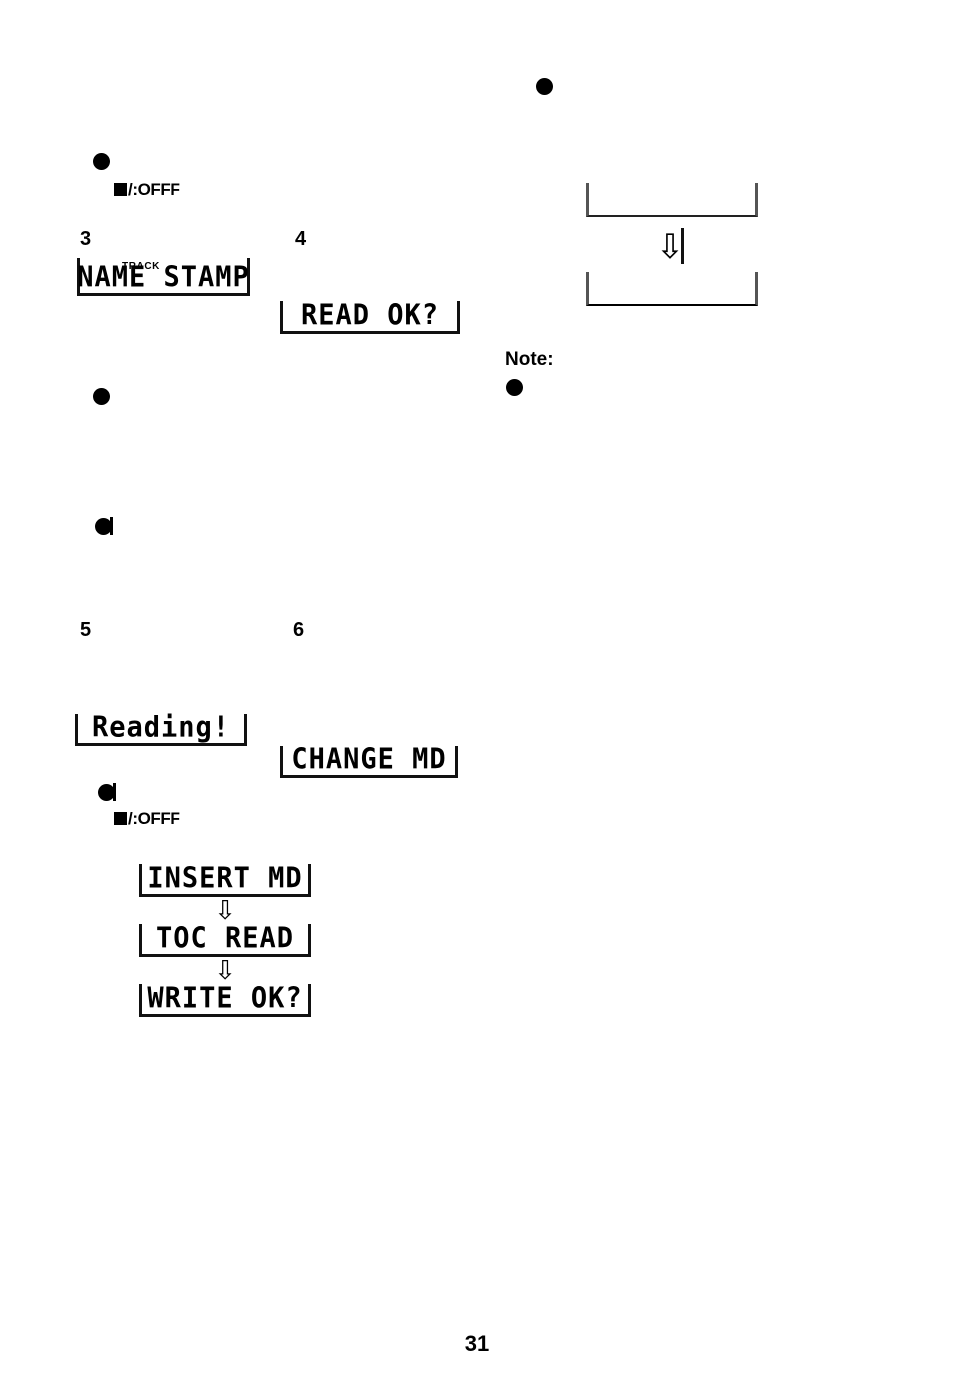 The image size is (954, 1380). What do you see at coordinates (120, 818) in the screenshot?
I see `filled-square-icon-lower` at bounding box center [120, 818].